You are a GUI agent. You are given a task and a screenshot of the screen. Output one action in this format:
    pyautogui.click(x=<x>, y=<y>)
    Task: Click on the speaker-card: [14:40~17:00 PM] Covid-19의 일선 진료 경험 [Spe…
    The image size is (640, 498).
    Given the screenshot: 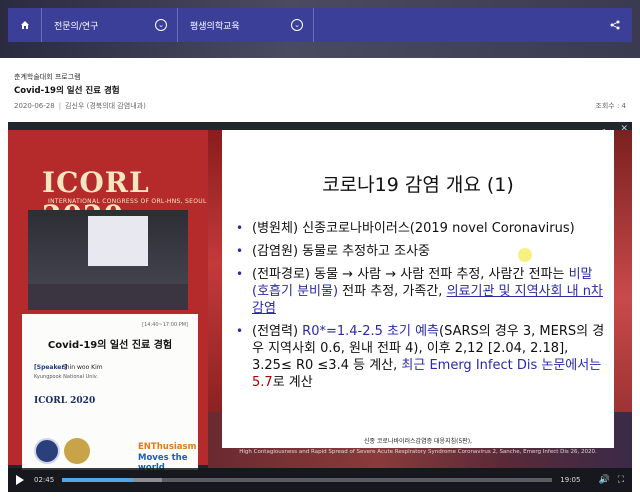 What is the action you would take?
    pyautogui.click(x=110, y=393)
    